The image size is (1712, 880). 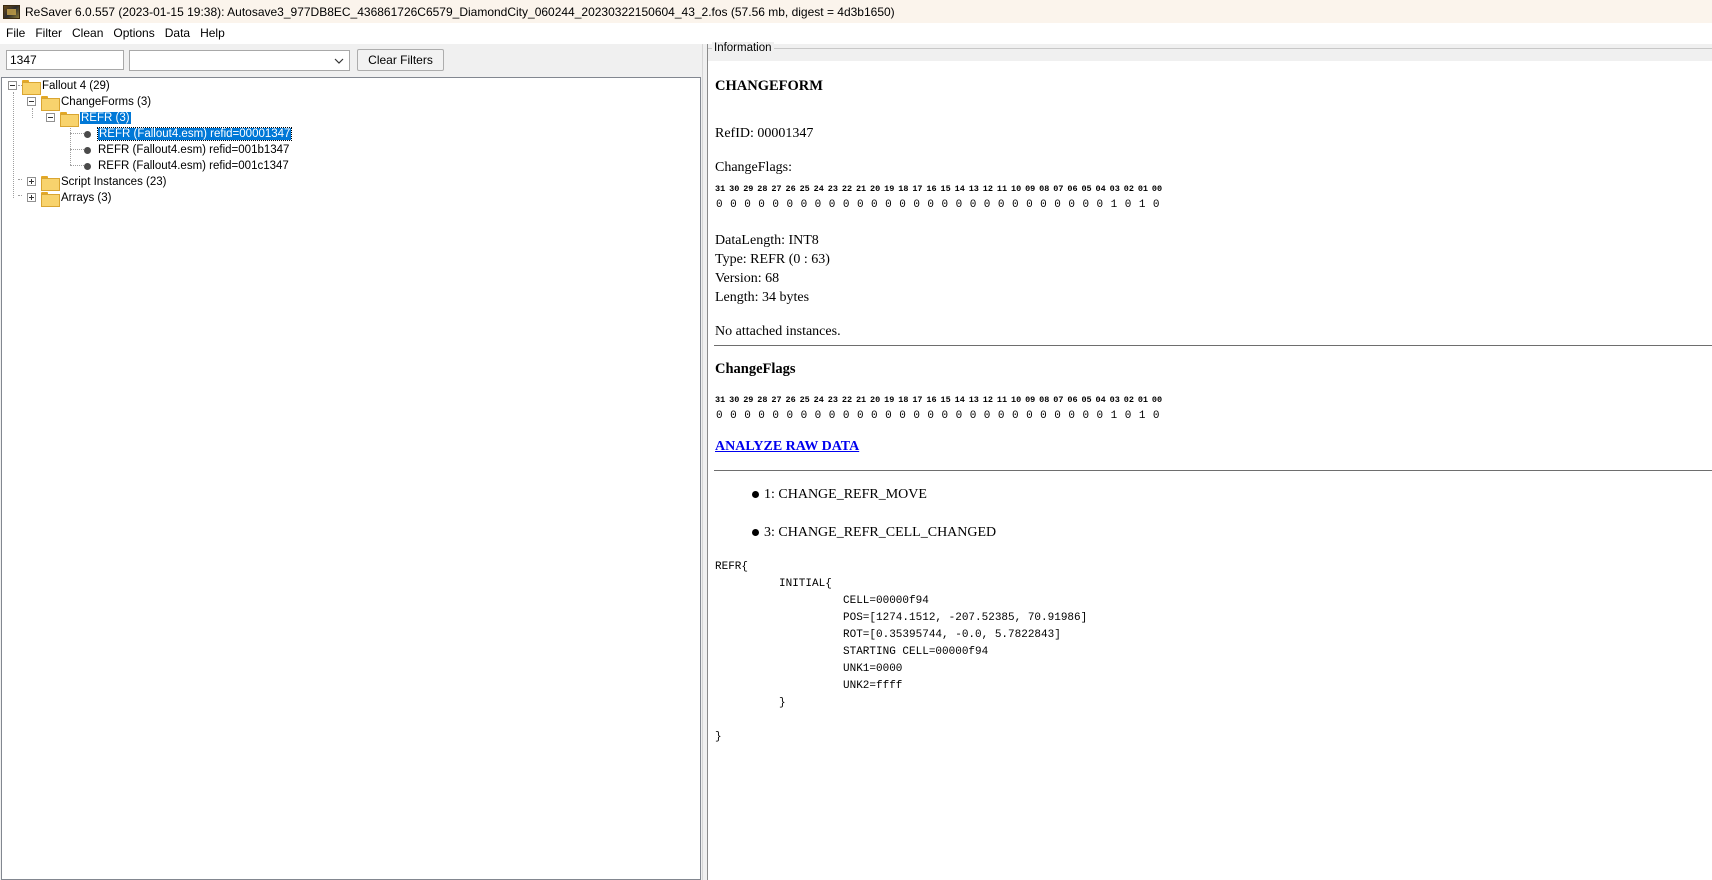 What do you see at coordinates (48, 33) in the screenshot?
I see `menu-filter: Filter` at bounding box center [48, 33].